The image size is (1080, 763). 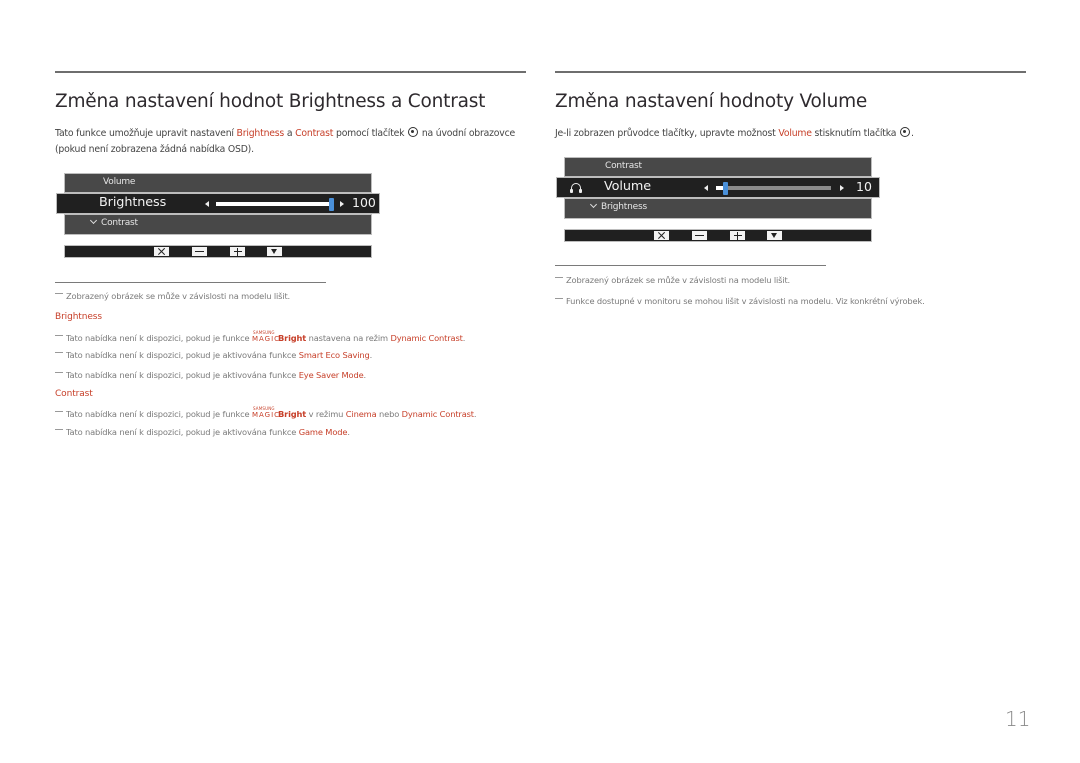 What do you see at coordinates (912, 133) in the screenshot?
I see `intro-text: .` at bounding box center [912, 133].